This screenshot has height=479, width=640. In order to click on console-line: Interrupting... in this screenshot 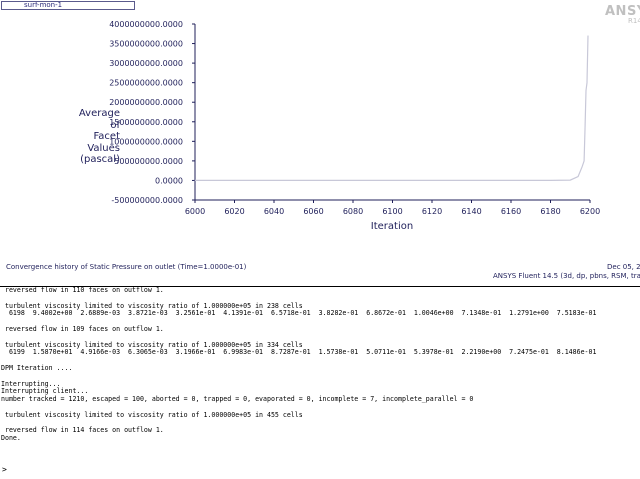, I will do `click(31, 383)`.